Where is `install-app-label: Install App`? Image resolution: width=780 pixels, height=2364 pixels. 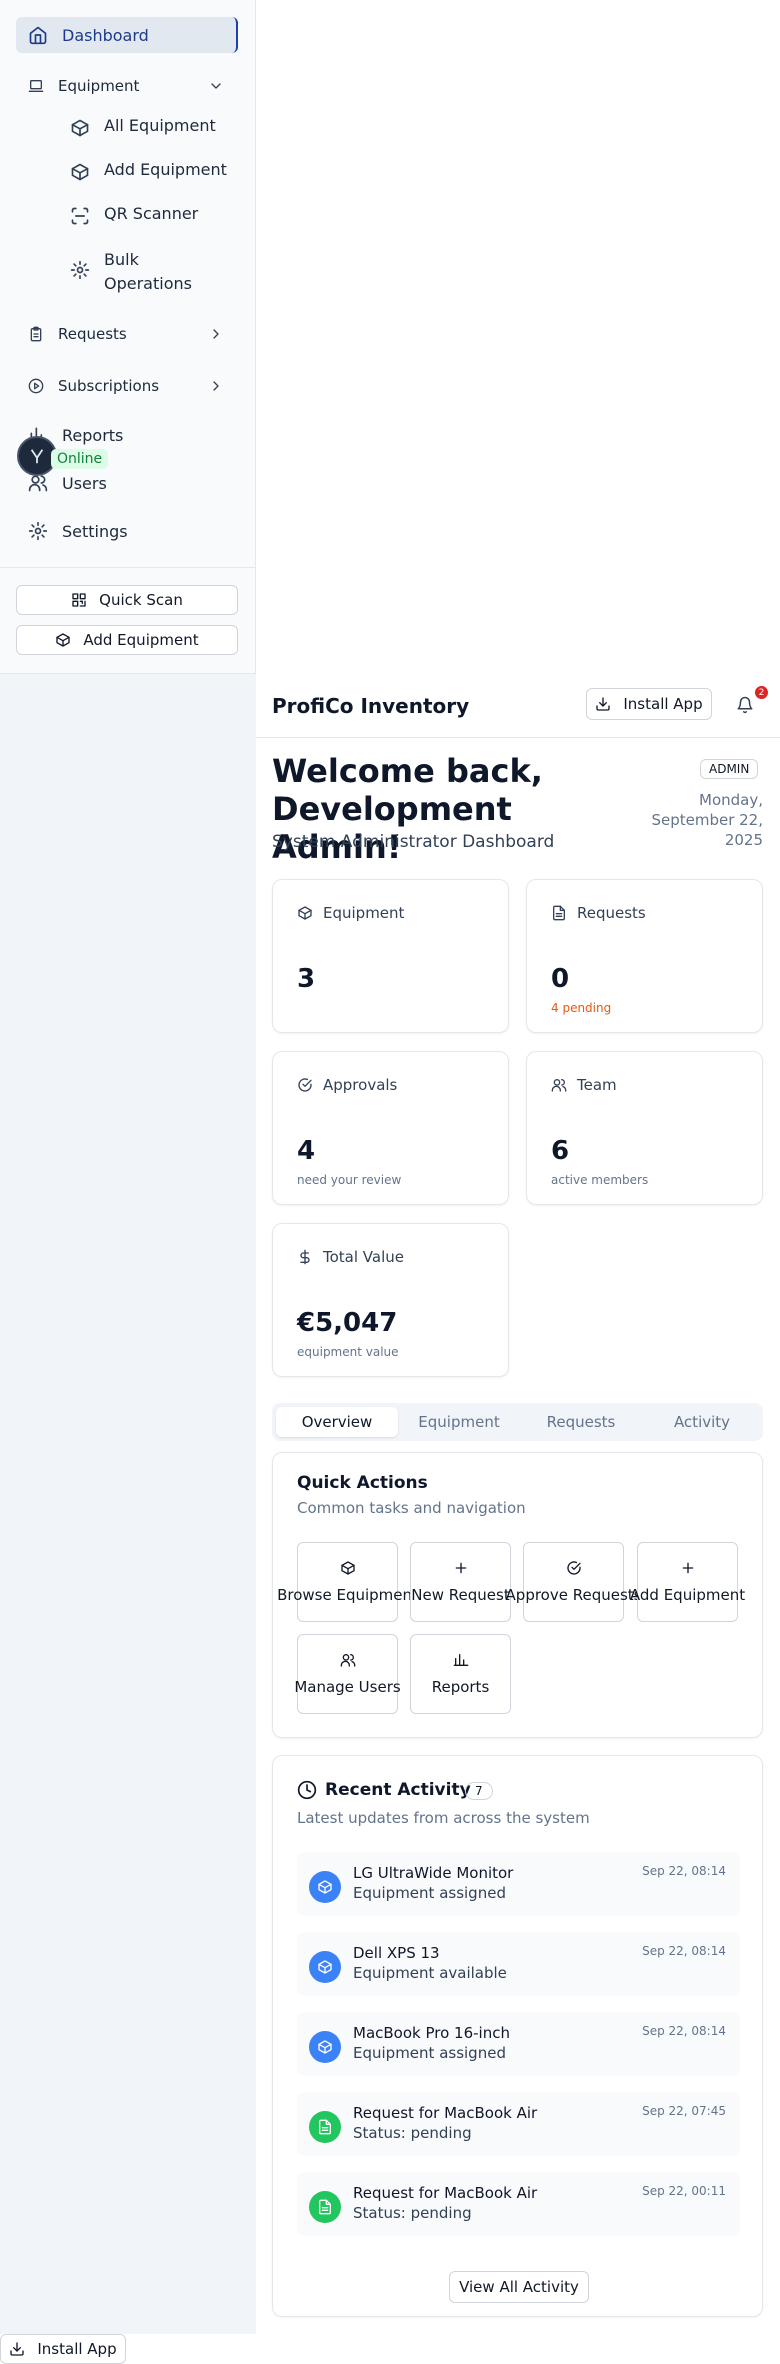
install-app-label: Install App is located at coordinates (663, 704).